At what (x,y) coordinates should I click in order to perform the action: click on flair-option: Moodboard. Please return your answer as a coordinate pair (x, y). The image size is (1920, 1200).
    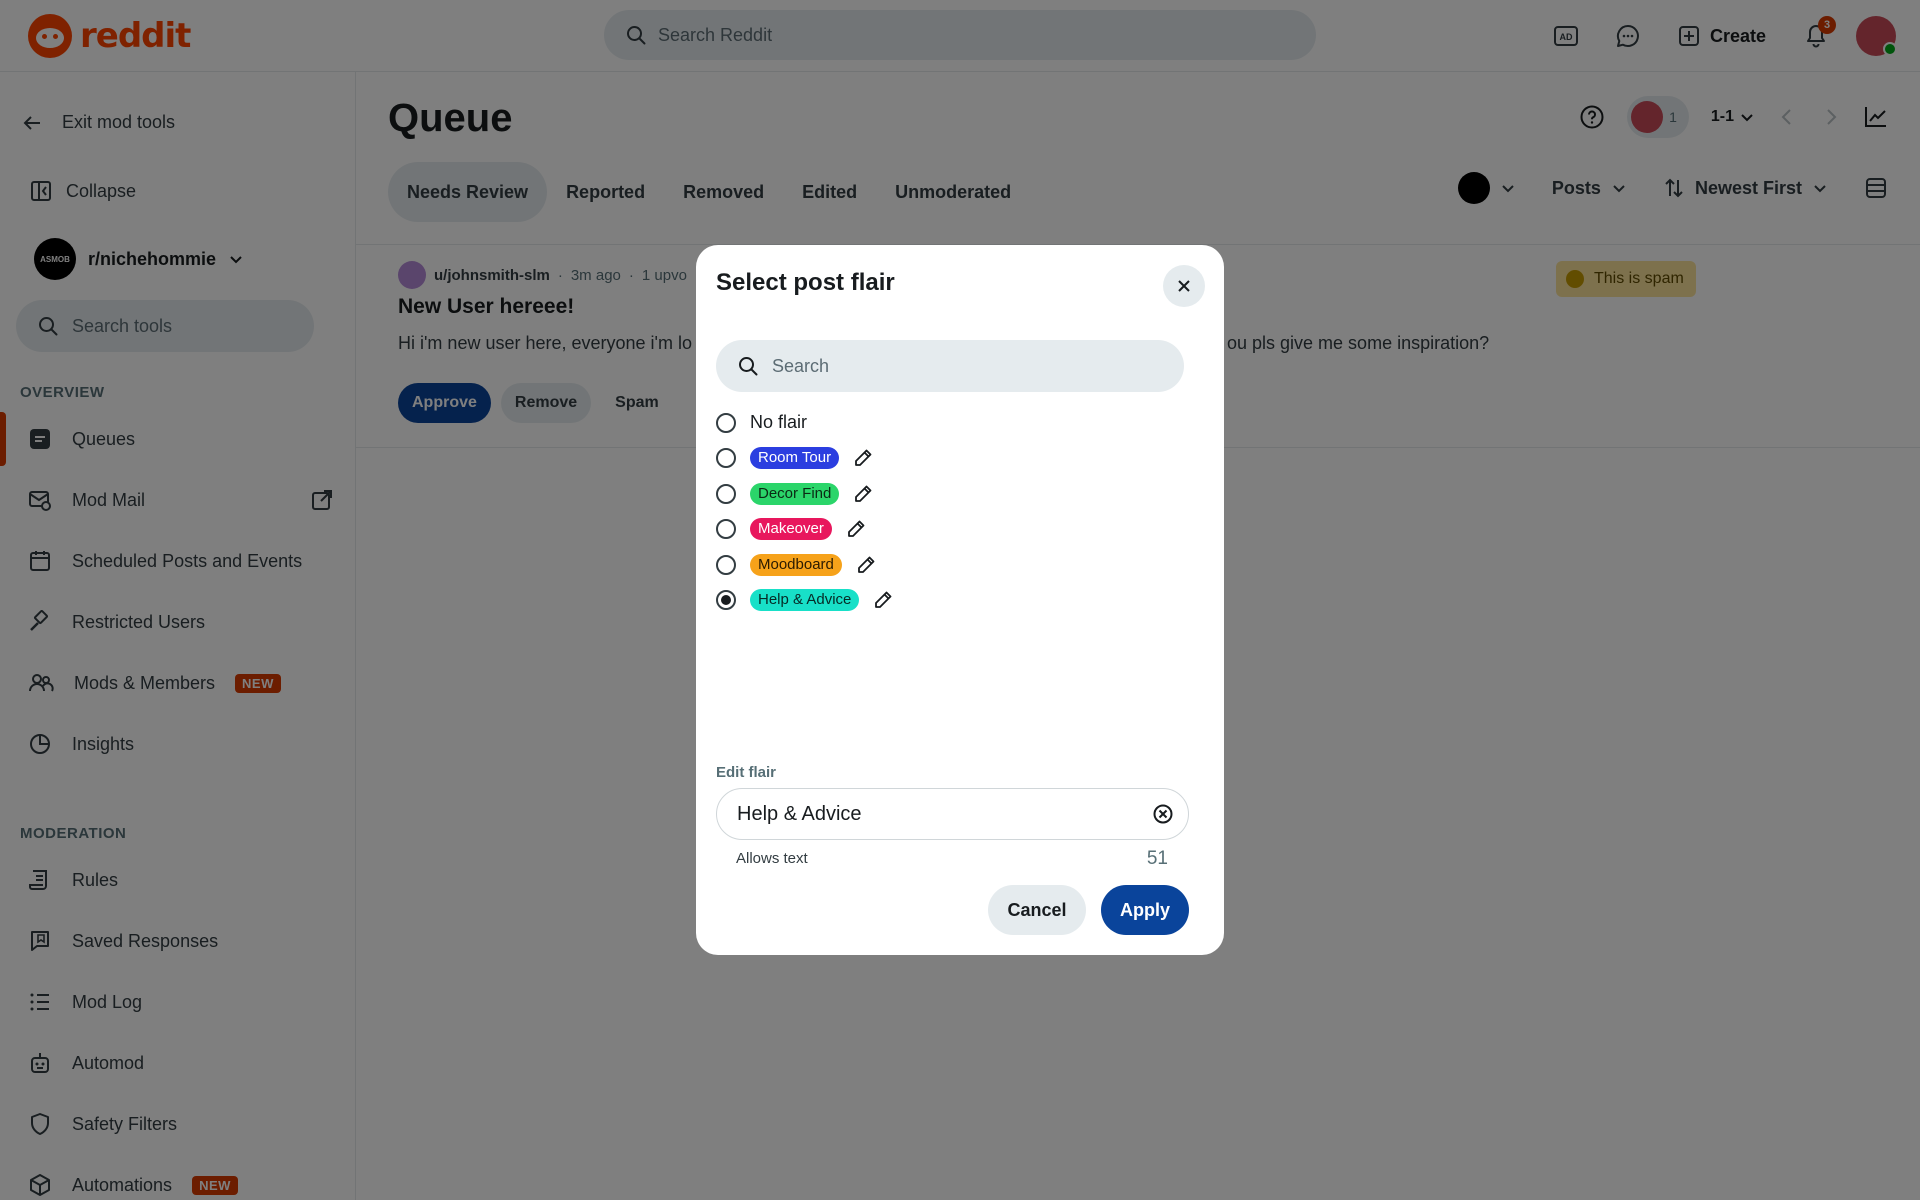
    Looking at the image, I should click on (951, 565).